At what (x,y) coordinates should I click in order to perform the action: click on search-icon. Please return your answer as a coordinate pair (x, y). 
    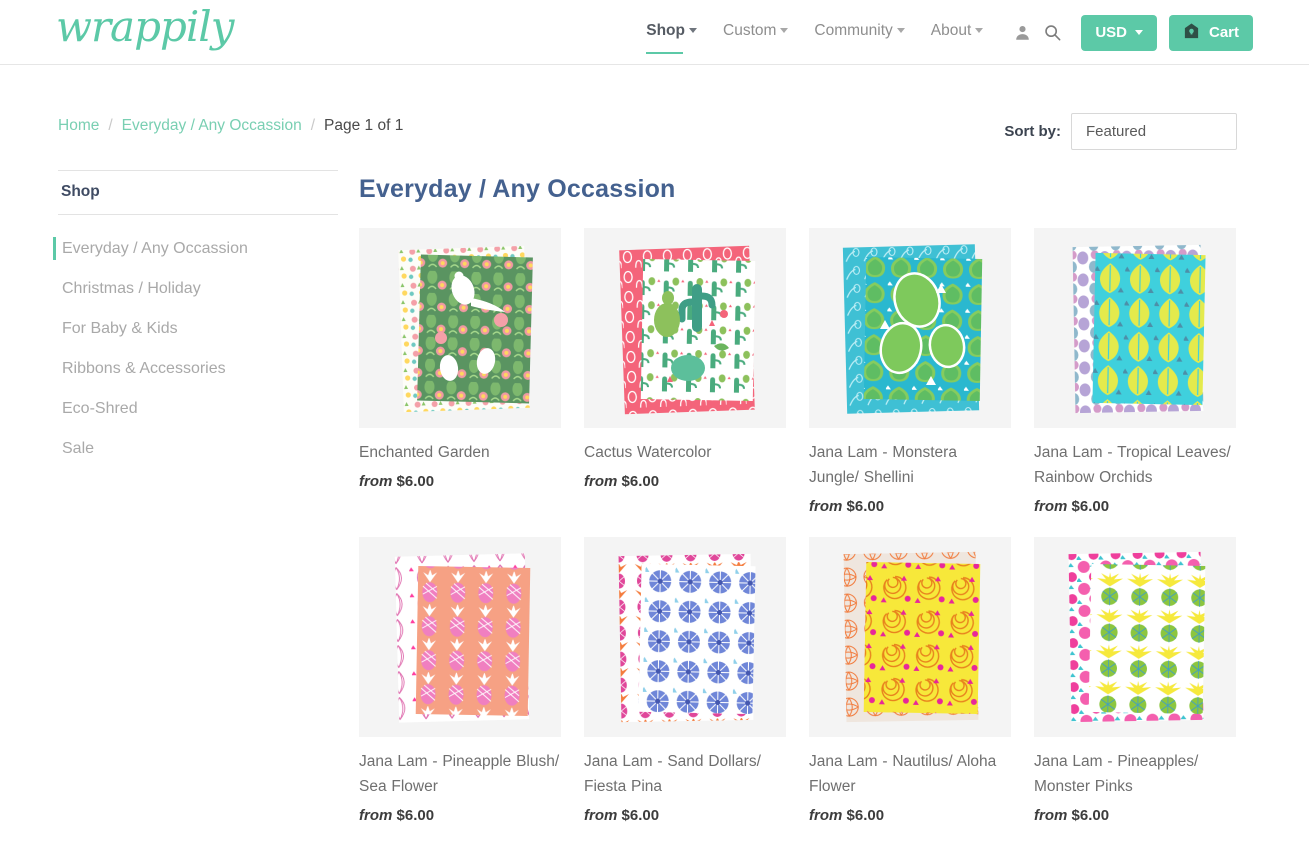
    Looking at the image, I should click on (1052, 33).